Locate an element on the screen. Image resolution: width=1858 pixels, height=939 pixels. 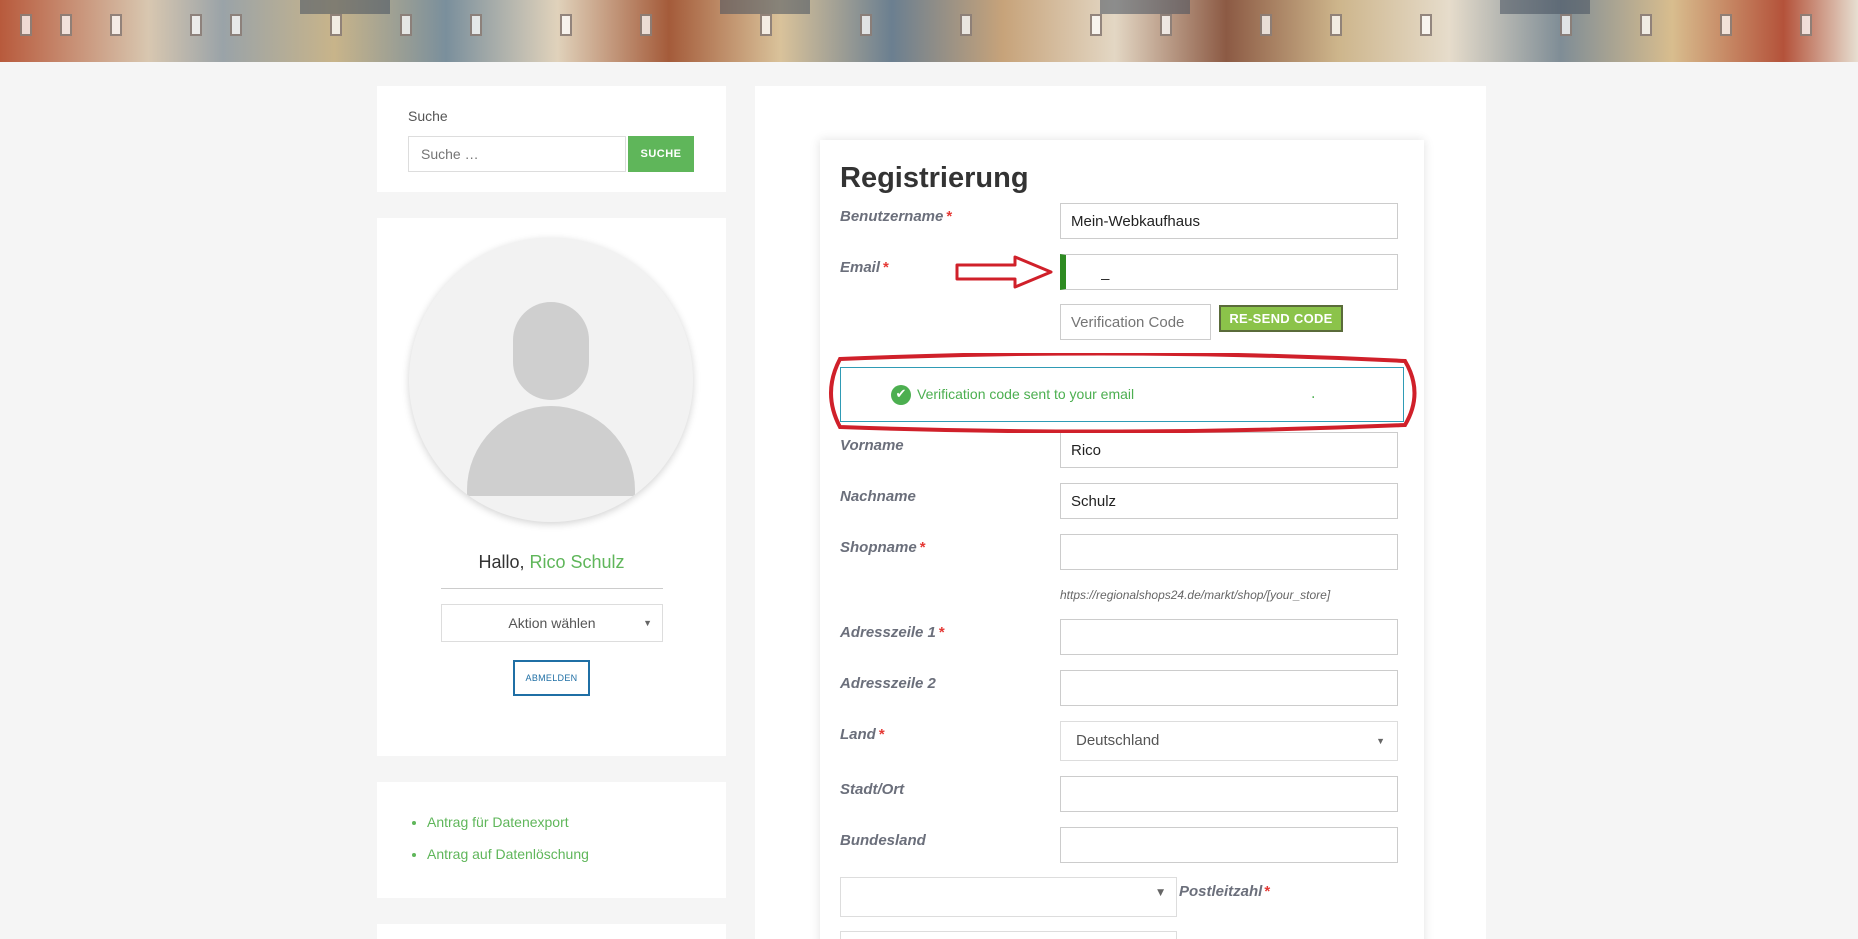
address1-field is located at coordinates (1229, 637).